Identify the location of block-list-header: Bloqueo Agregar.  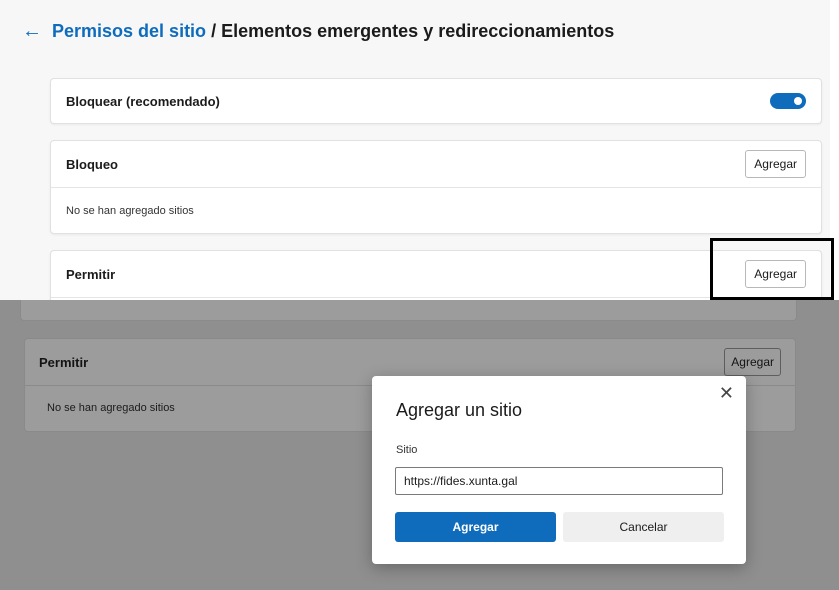
(436, 164).